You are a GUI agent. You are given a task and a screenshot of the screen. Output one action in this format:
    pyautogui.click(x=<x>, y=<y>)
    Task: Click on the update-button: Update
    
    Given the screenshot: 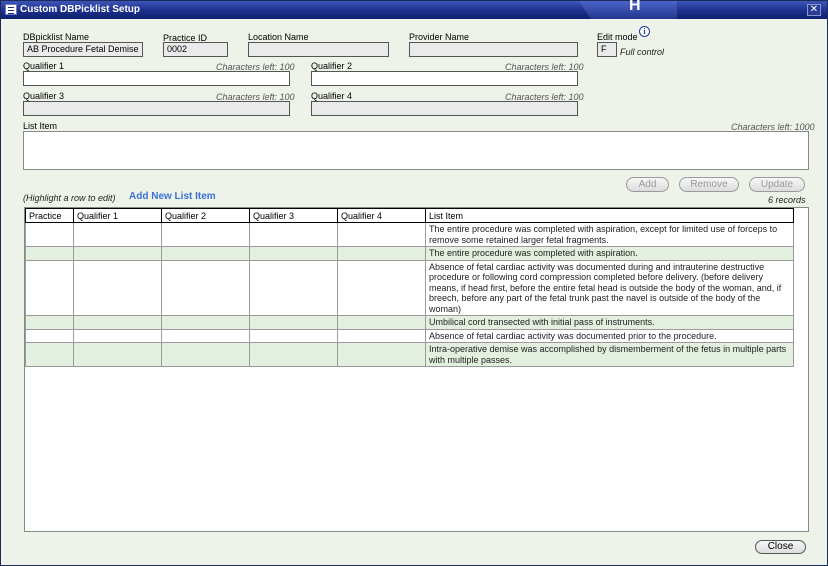 What is the action you would take?
    pyautogui.click(x=777, y=184)
    